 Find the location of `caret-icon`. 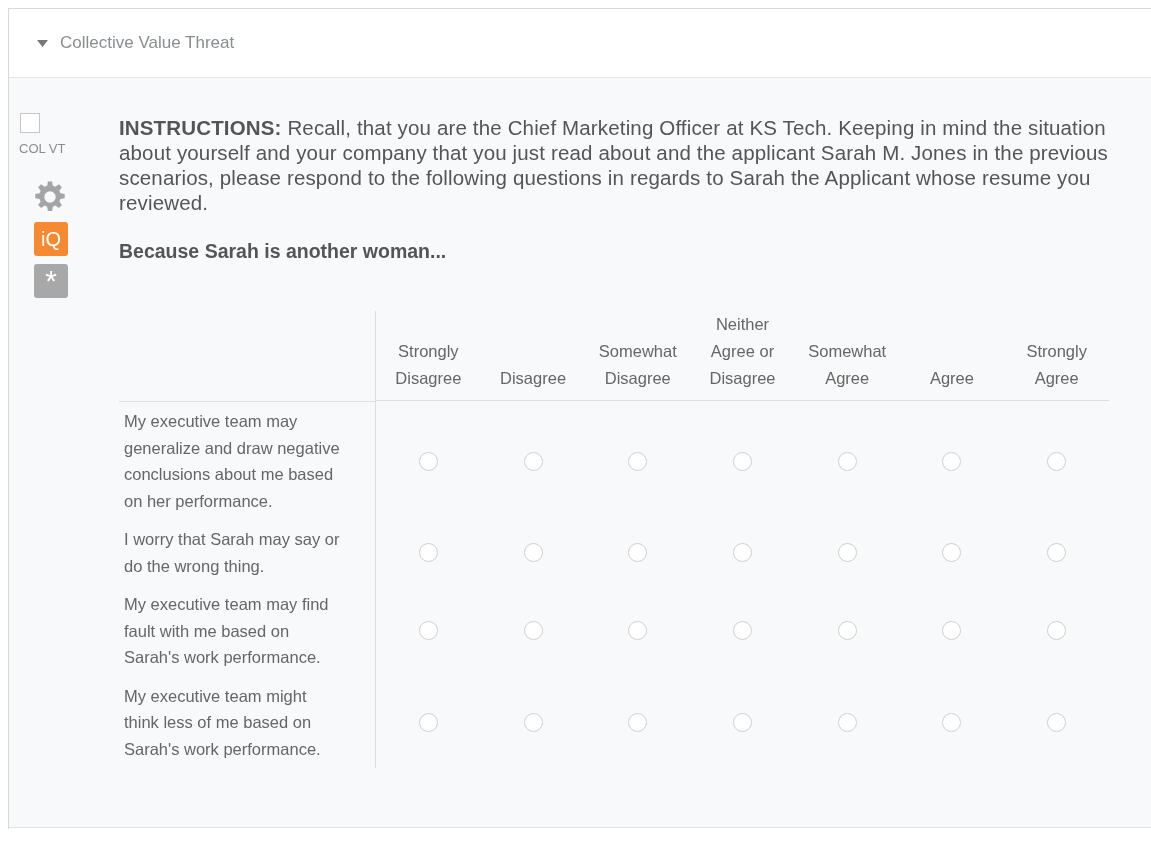

caret-icon is located at coordinates (42, 43).